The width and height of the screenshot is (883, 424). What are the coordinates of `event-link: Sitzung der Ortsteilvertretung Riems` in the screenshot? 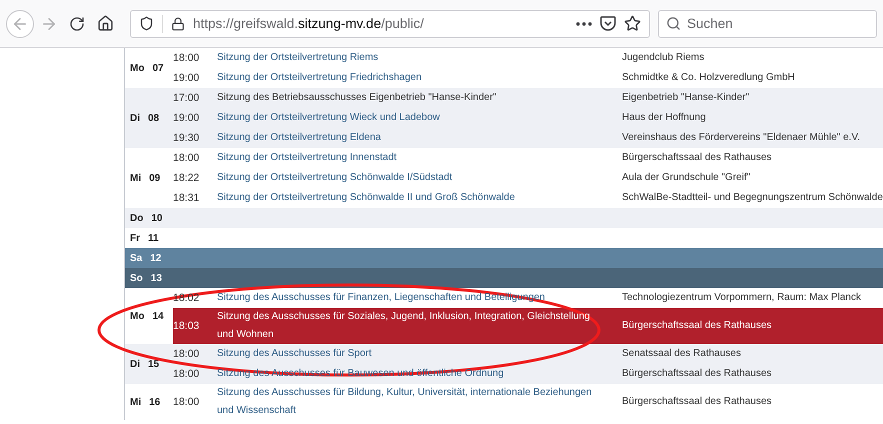 It's located at (417, 58).